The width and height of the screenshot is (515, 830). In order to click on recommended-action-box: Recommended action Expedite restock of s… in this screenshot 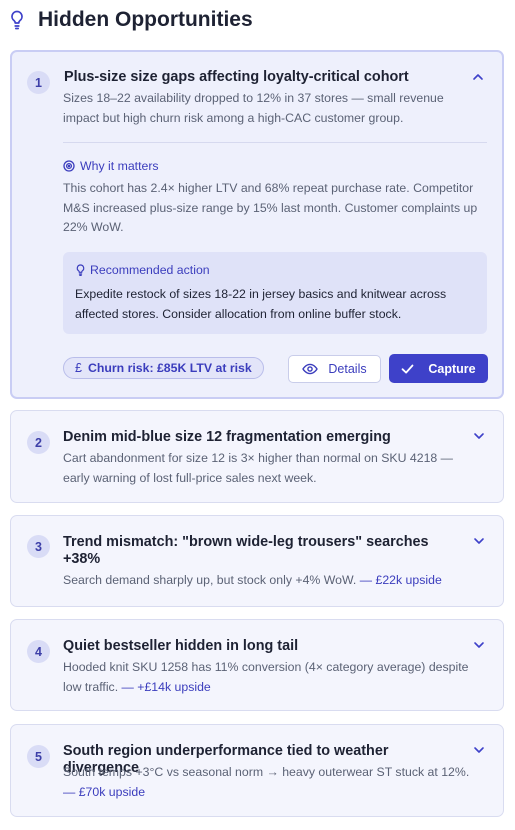, I will do `click(275, 293)`.